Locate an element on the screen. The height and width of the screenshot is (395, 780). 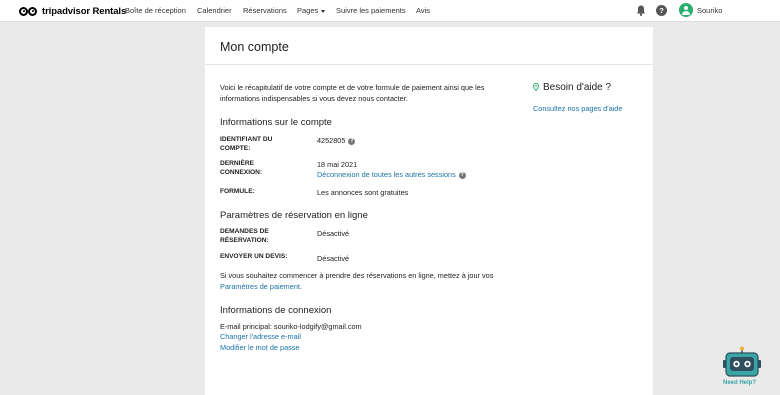
change-password-link: Modifier le mot de passe is located at coordinates (260, 347).